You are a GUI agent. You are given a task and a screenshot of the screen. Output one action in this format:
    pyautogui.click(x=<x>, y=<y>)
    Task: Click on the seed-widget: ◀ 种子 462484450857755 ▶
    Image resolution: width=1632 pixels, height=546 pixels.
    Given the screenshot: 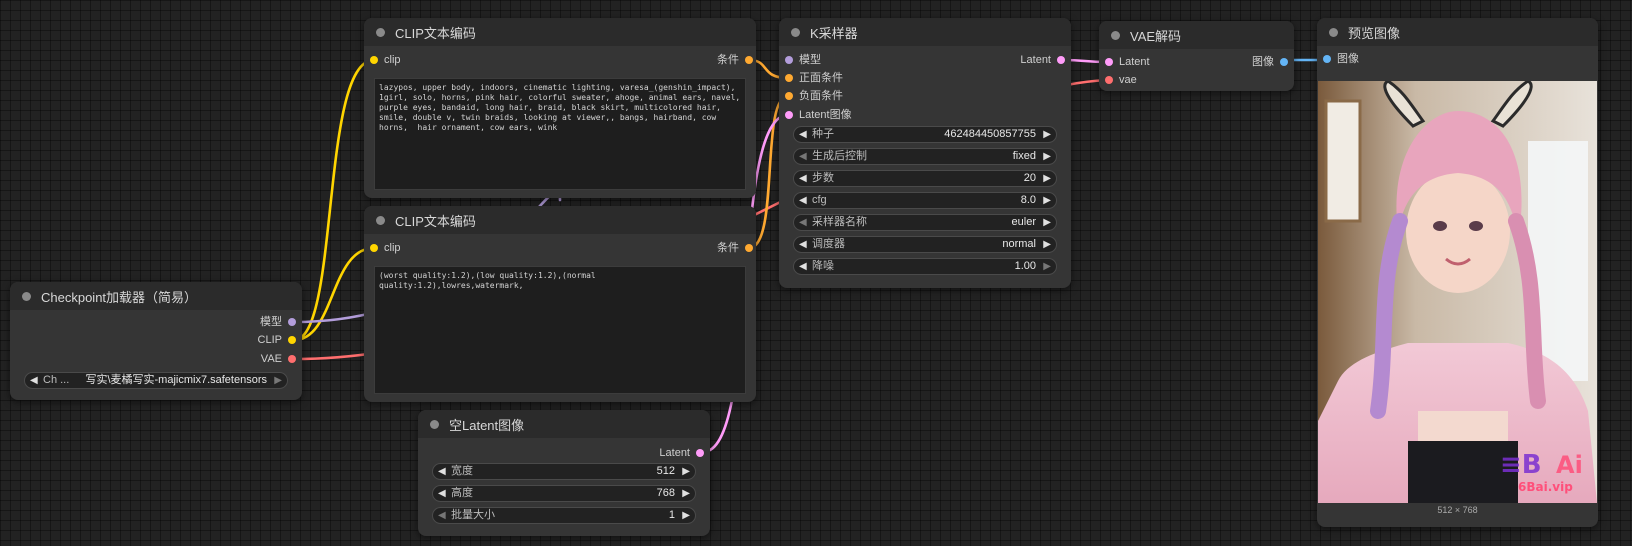 What is the action you would take?
    pyautogui.click(x=925, y=134)
    